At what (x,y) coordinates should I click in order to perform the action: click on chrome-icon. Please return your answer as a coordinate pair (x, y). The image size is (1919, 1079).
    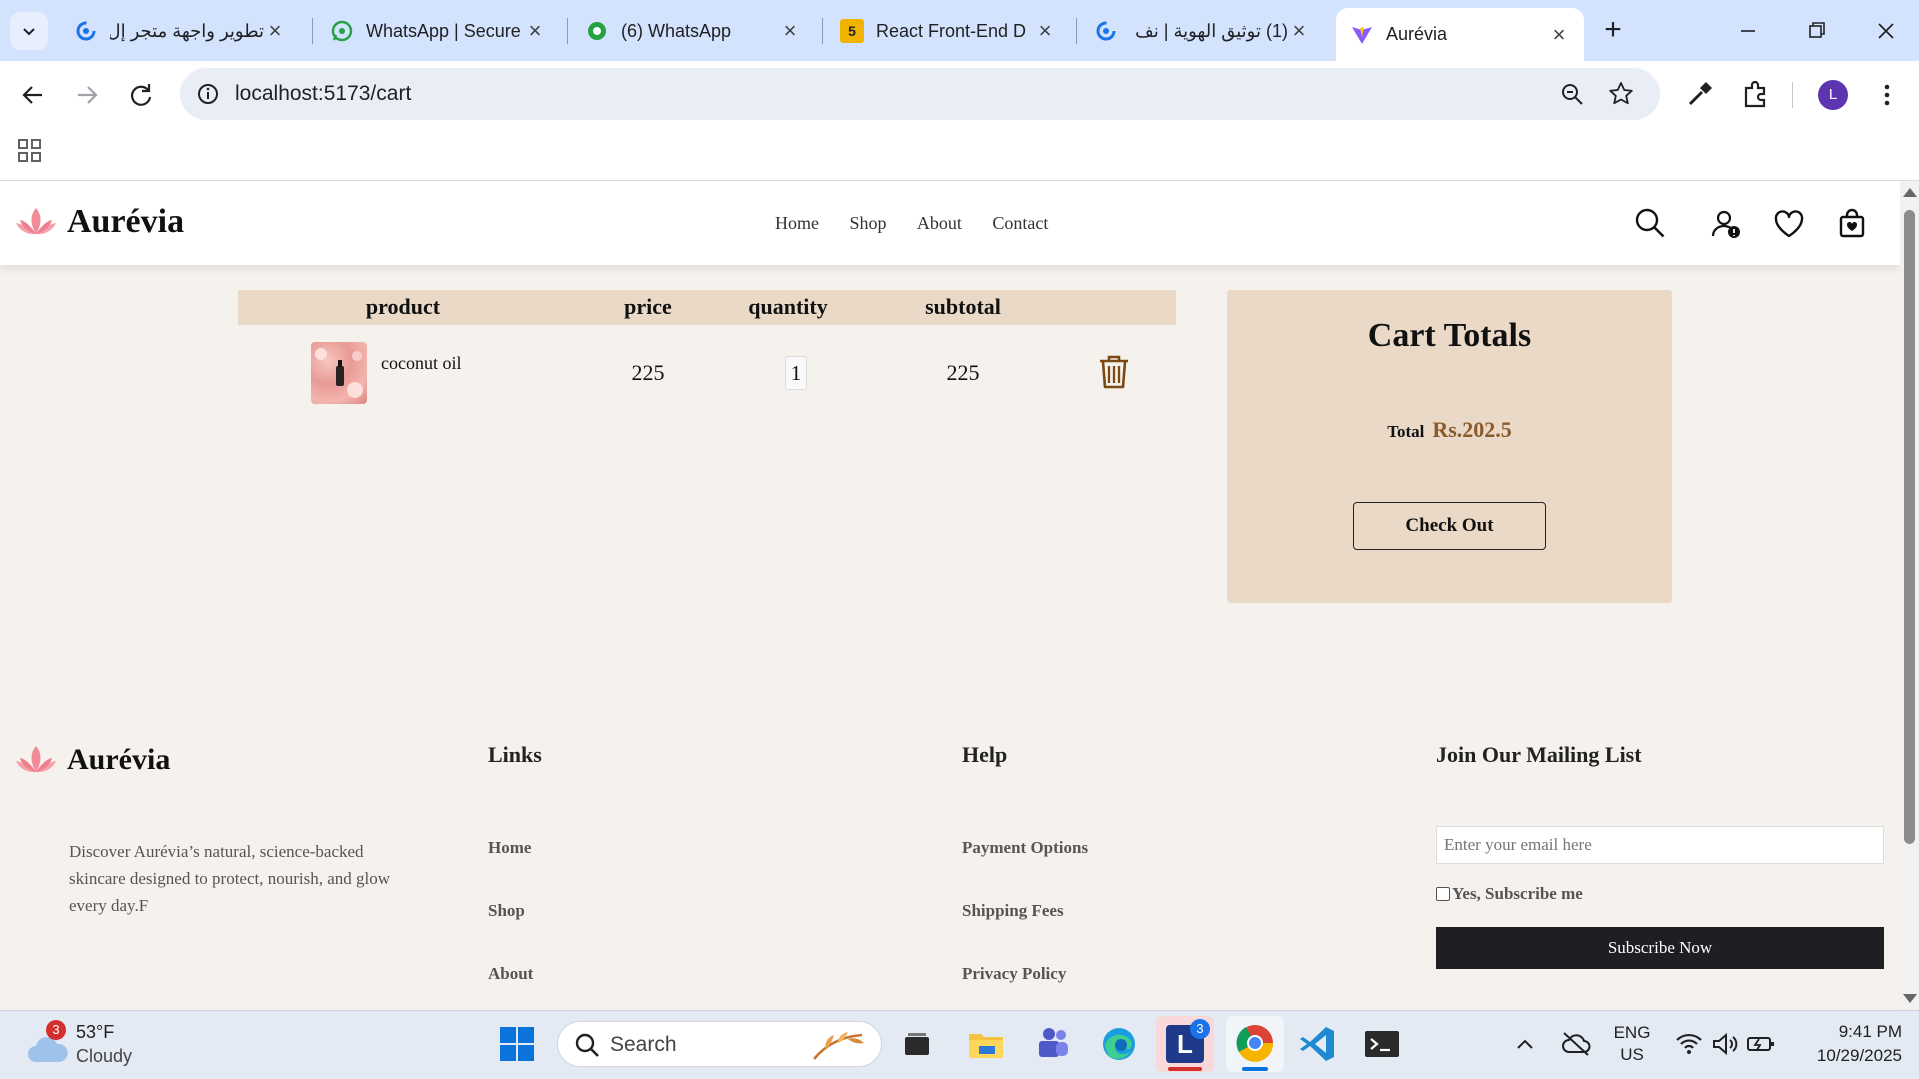
    Looking at the image, I should click on (1255, 1044).